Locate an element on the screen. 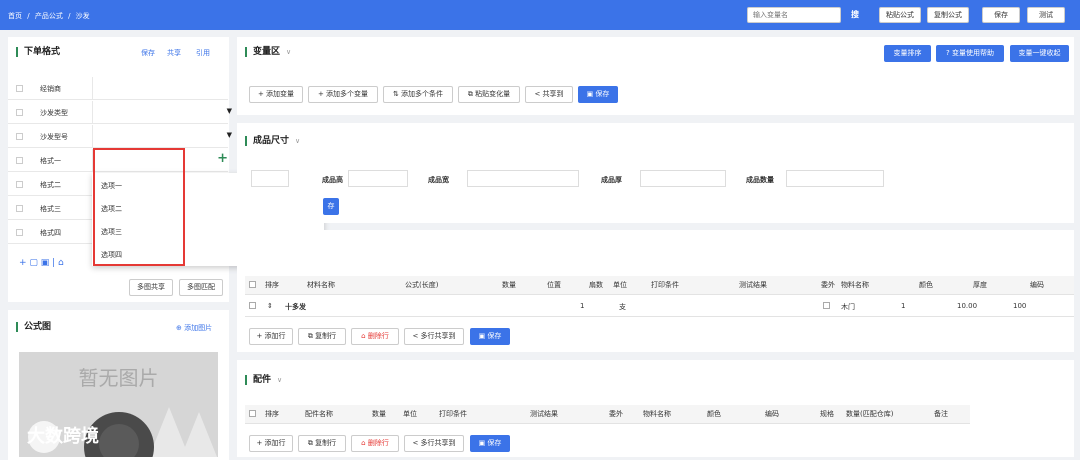  save-button: 保存 is located at coordinates (1001, 15).